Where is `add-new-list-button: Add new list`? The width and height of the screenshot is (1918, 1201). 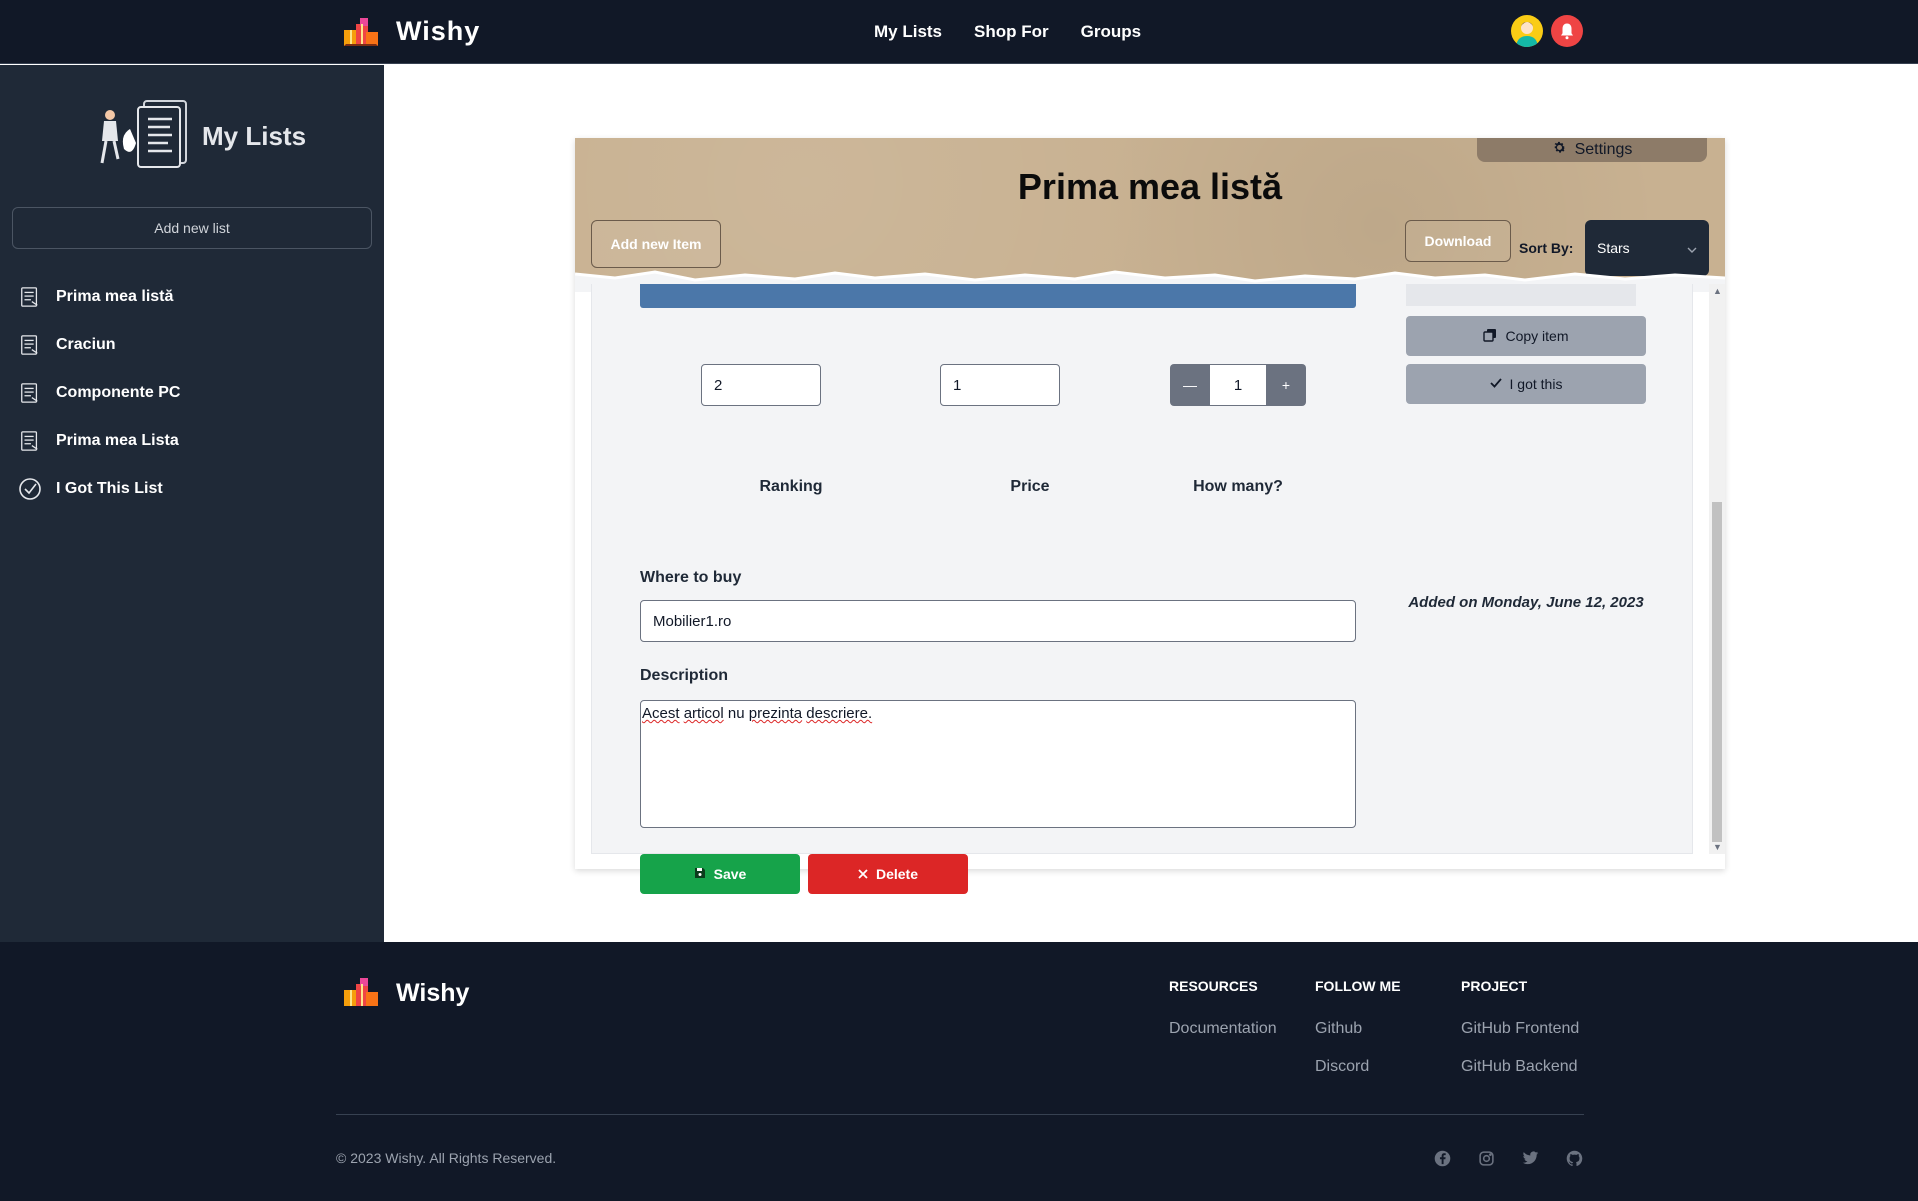
add-new-list-button: Add new list is located at coordinates (192, 228).